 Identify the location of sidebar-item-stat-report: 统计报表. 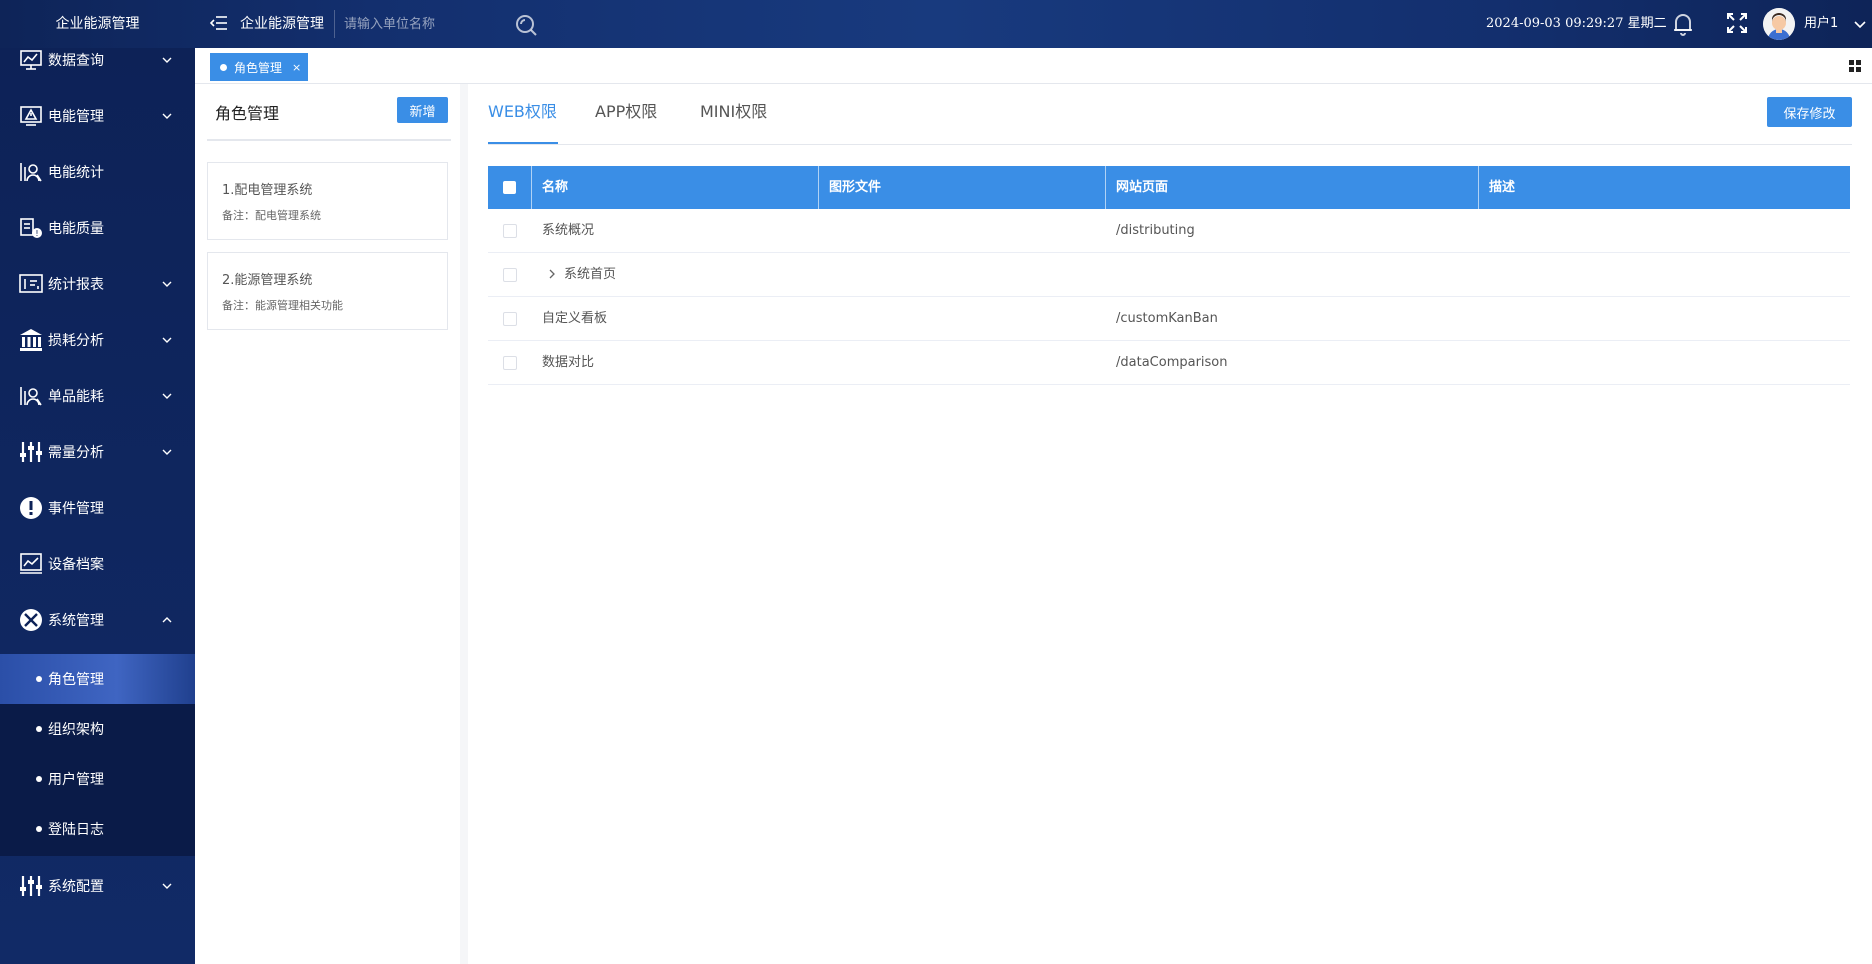
(97, 284).